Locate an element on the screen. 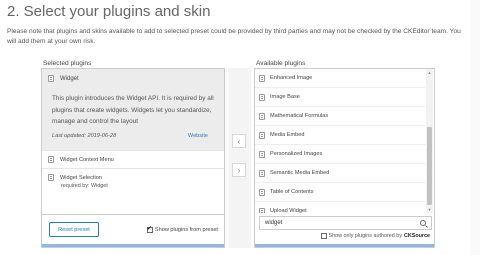  available-plugins-label: Available plugins is located at coordinates (281, 63).